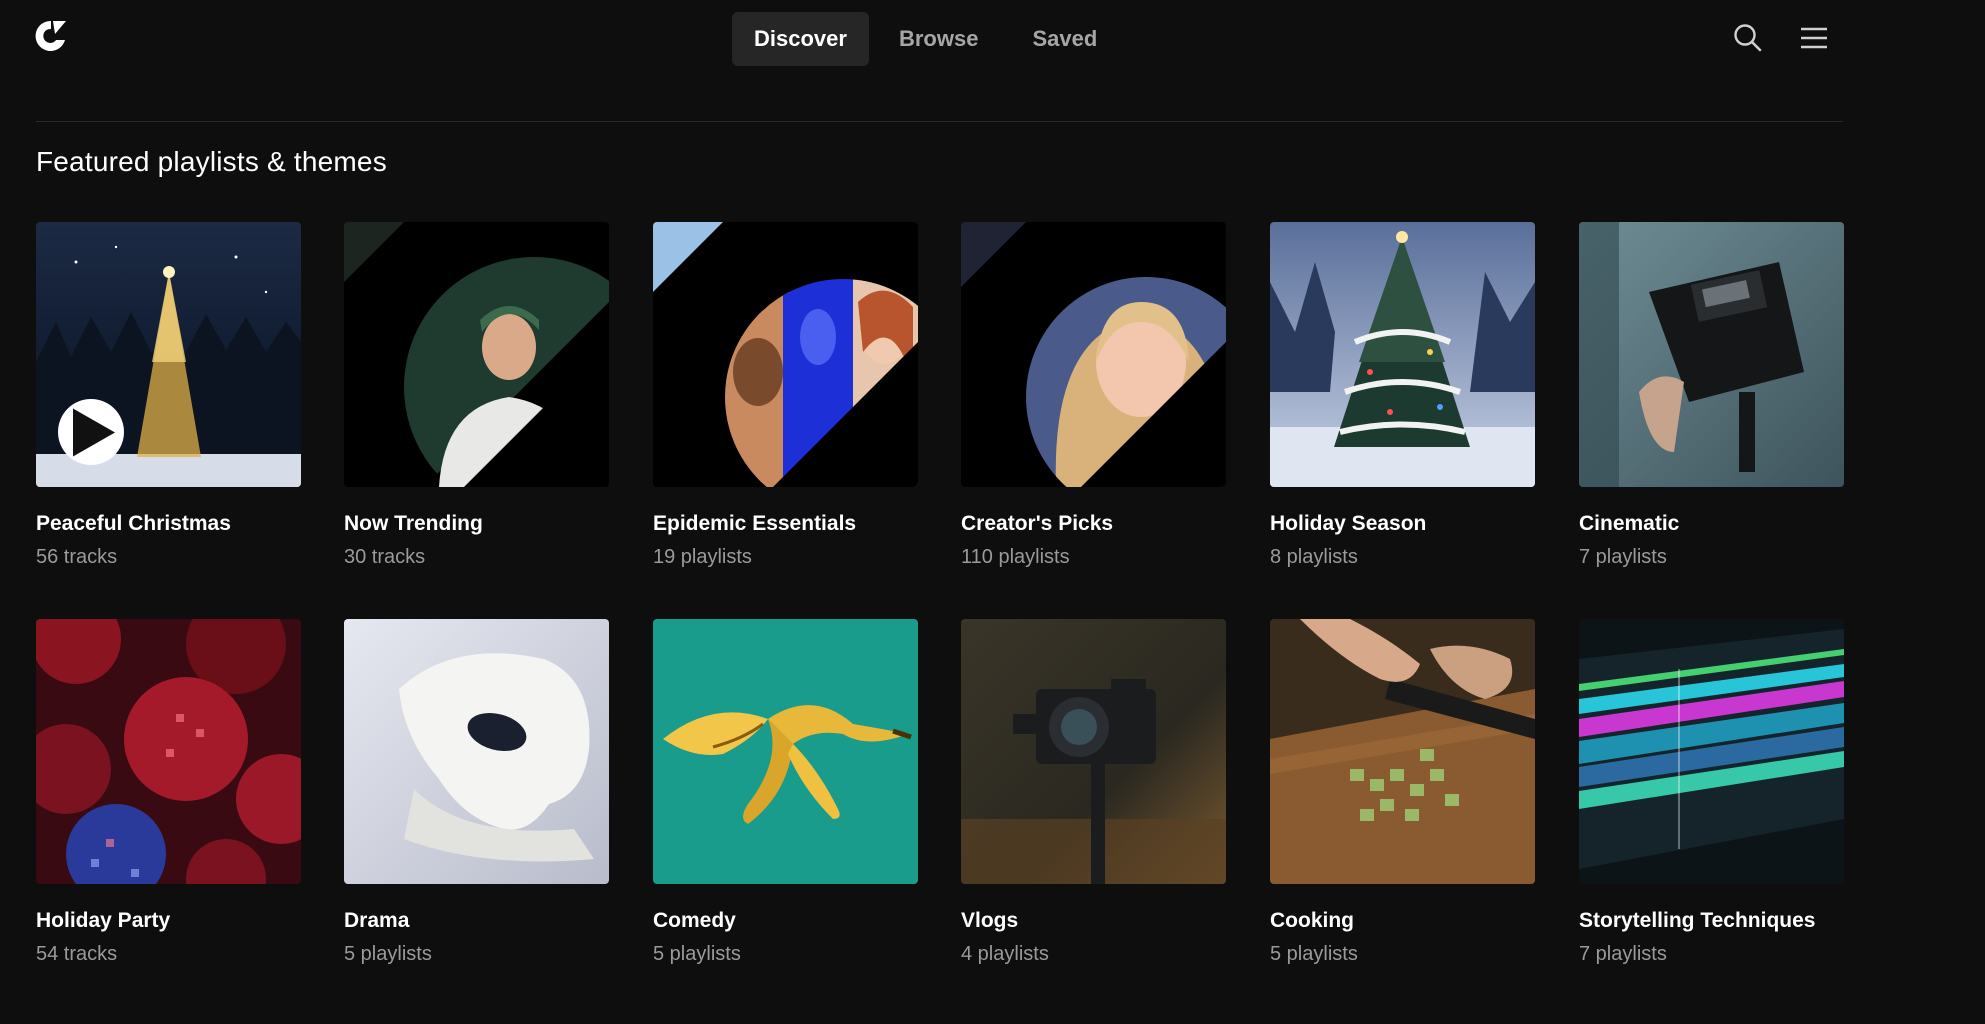 The image size is (1985, 1024). What do you see at coordinates (939, 121) in the screenshot?
I see `header-divider` at bounding box center [939, 121].